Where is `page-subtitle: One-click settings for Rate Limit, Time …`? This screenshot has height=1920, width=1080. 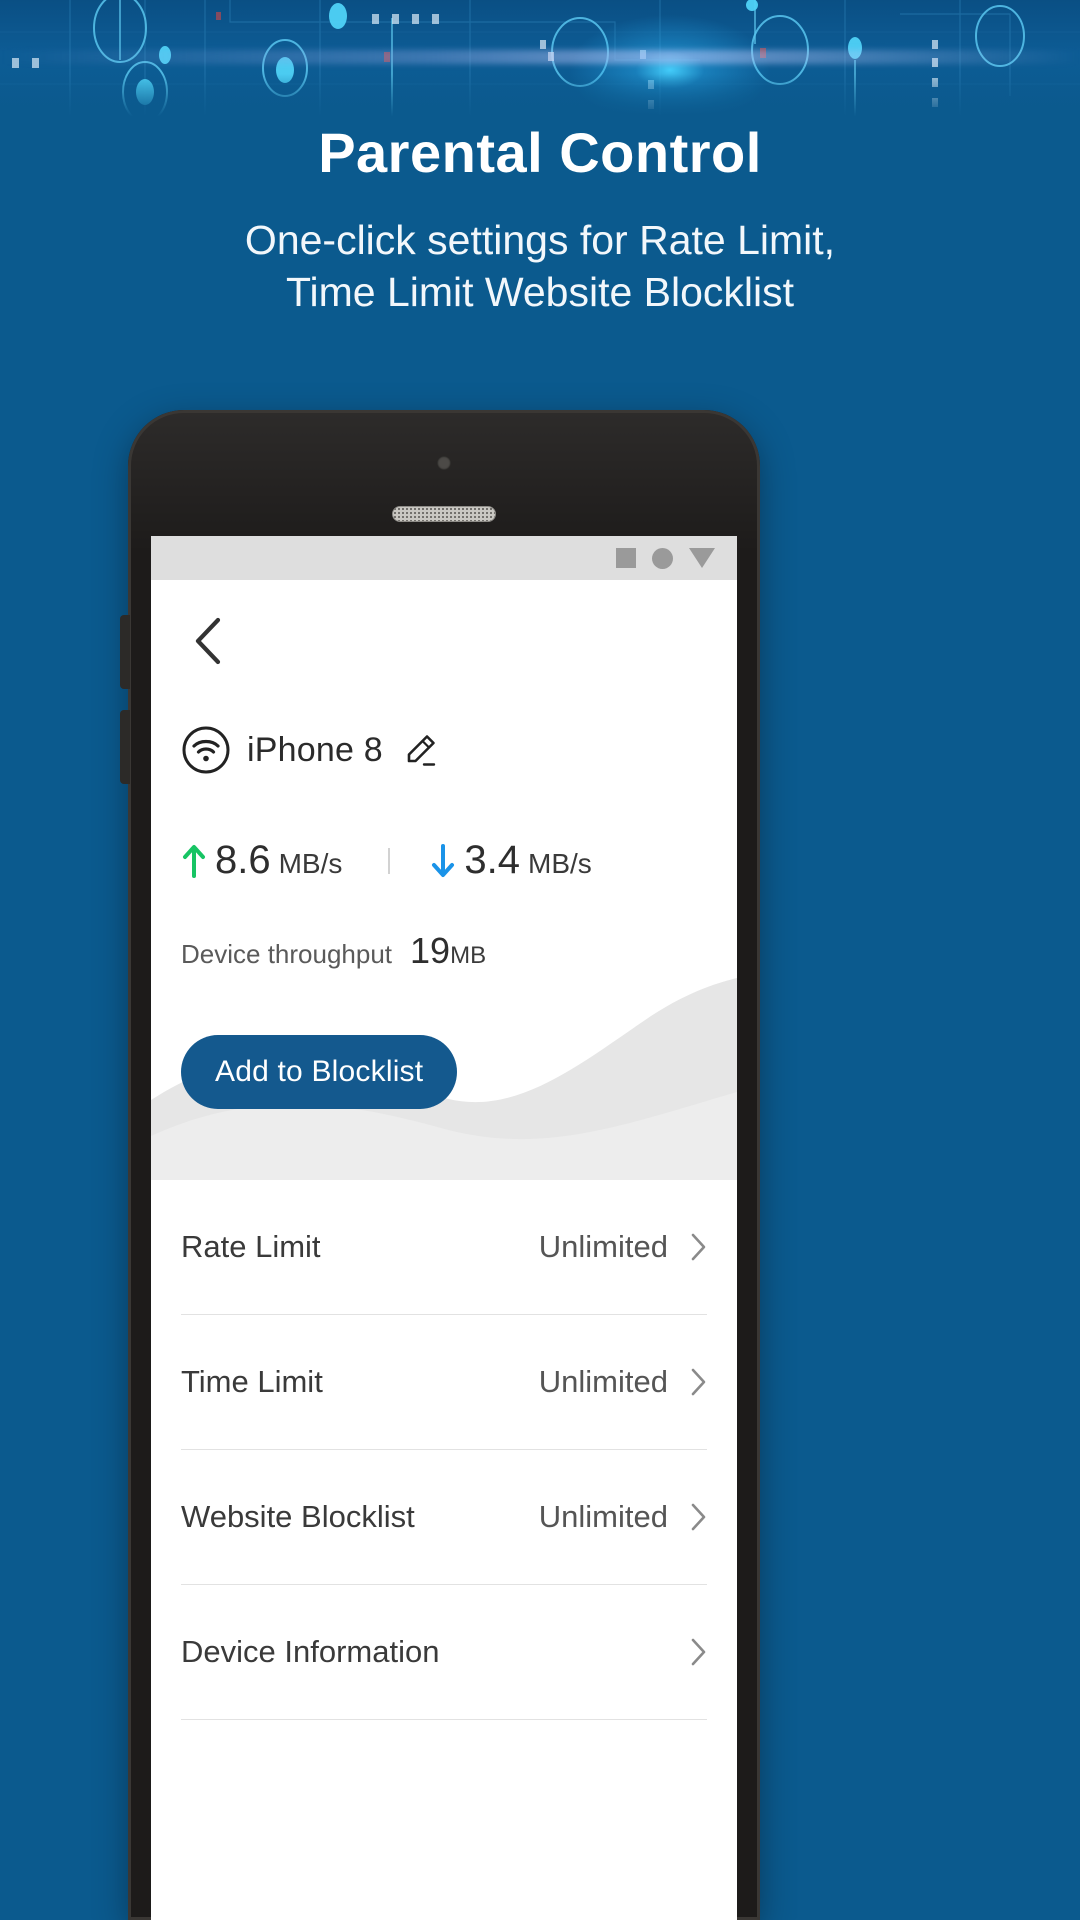
page-subtitle: One-click settings for Rate Limit, Time … is located at coordinates (540, 266).